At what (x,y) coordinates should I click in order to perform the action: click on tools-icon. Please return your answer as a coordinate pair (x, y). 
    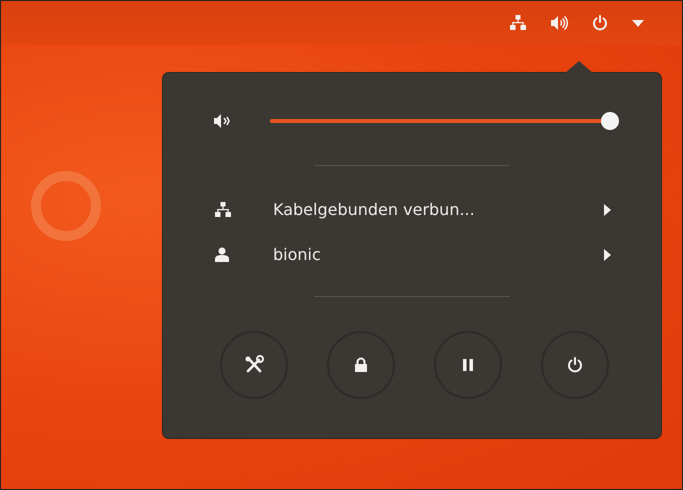
    Looking at the image, I should click on (254, 365).